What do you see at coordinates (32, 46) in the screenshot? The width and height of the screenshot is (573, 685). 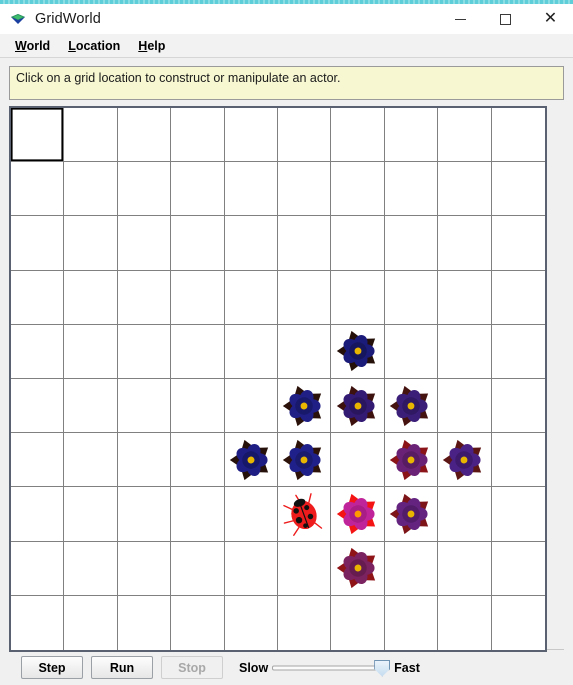 I see `menu-world: World` at bounding box center [32, 46].